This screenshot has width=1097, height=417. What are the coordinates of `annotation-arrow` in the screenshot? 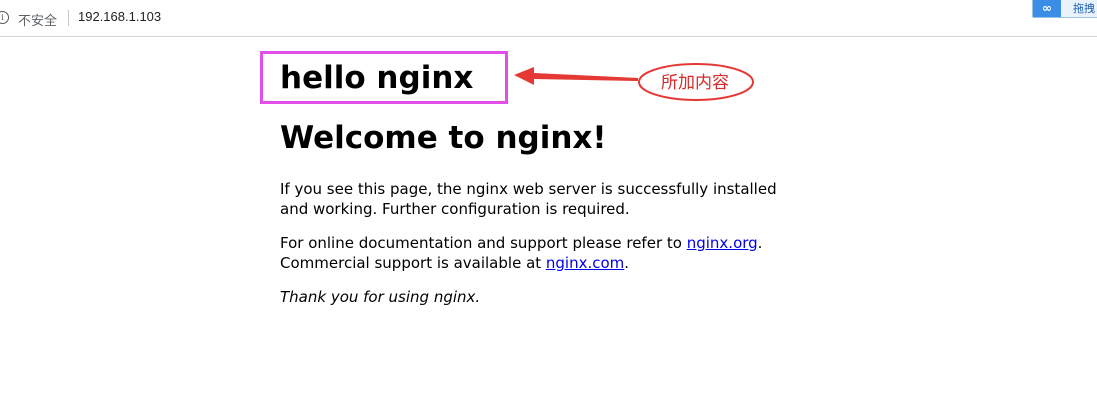 It's located at (576, 76).